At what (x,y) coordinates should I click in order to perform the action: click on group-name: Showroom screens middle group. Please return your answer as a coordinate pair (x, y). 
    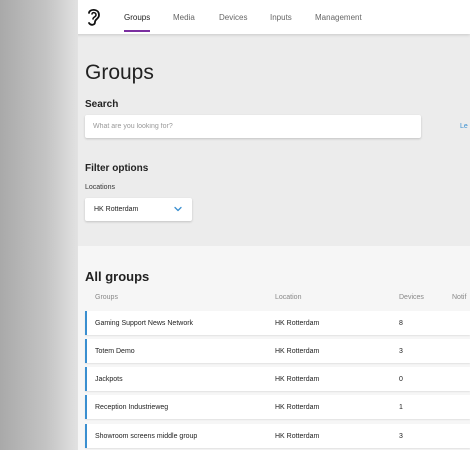
    Looking at the image, I should click on (146, 436).